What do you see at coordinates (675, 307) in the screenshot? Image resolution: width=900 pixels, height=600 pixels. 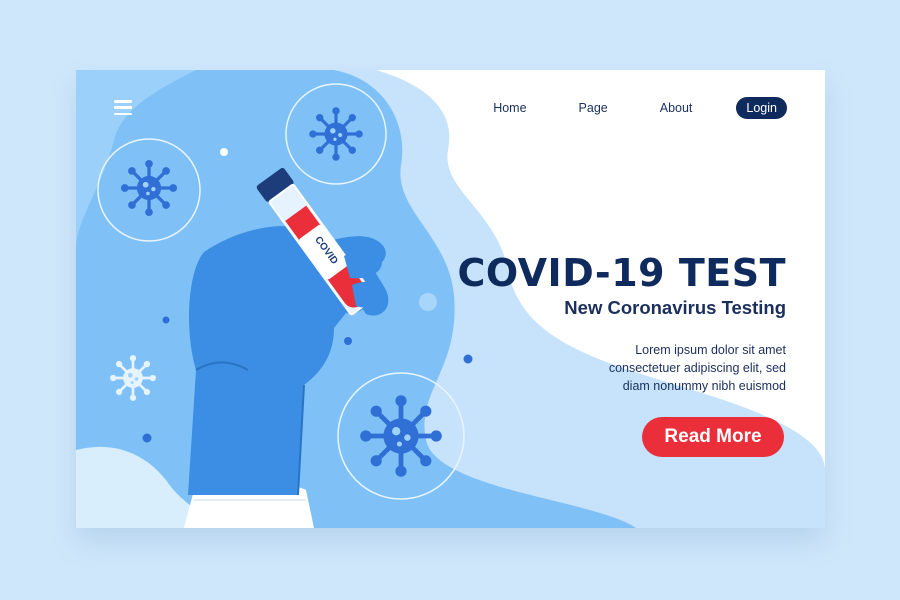 I see `page-subtitle: New Coronavirus Testing` at bounding box center [675, 307].